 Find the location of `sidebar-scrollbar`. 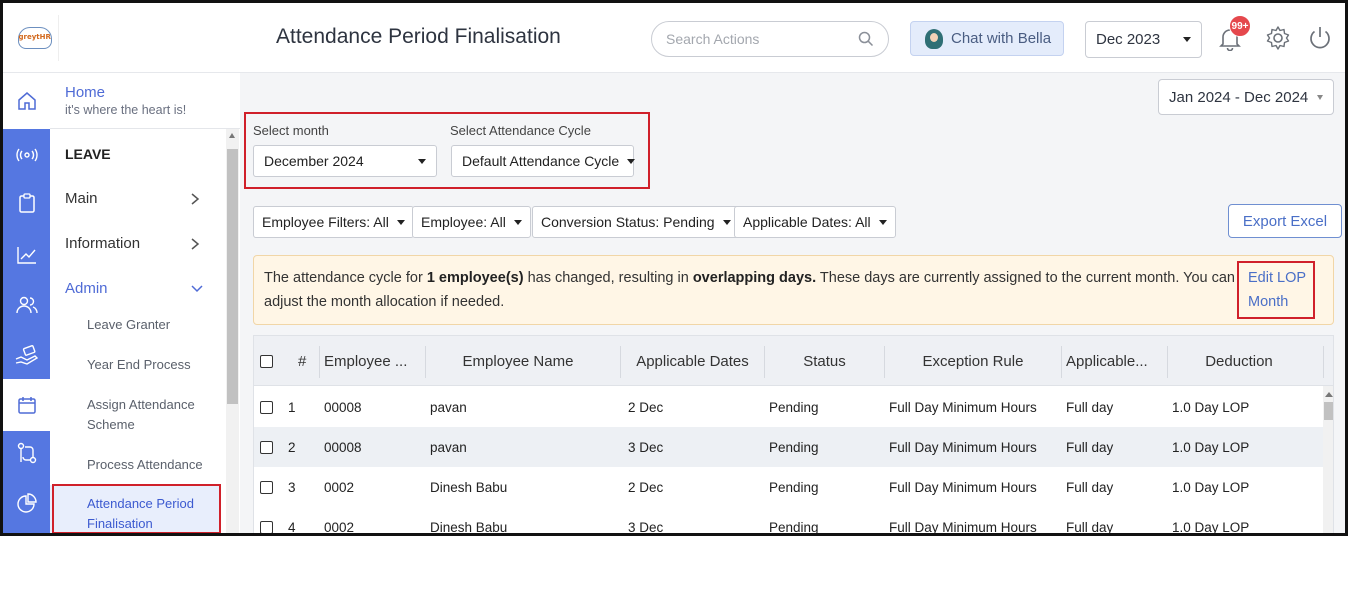

sidebar-scrollbar is located at coordinates (232, 331).